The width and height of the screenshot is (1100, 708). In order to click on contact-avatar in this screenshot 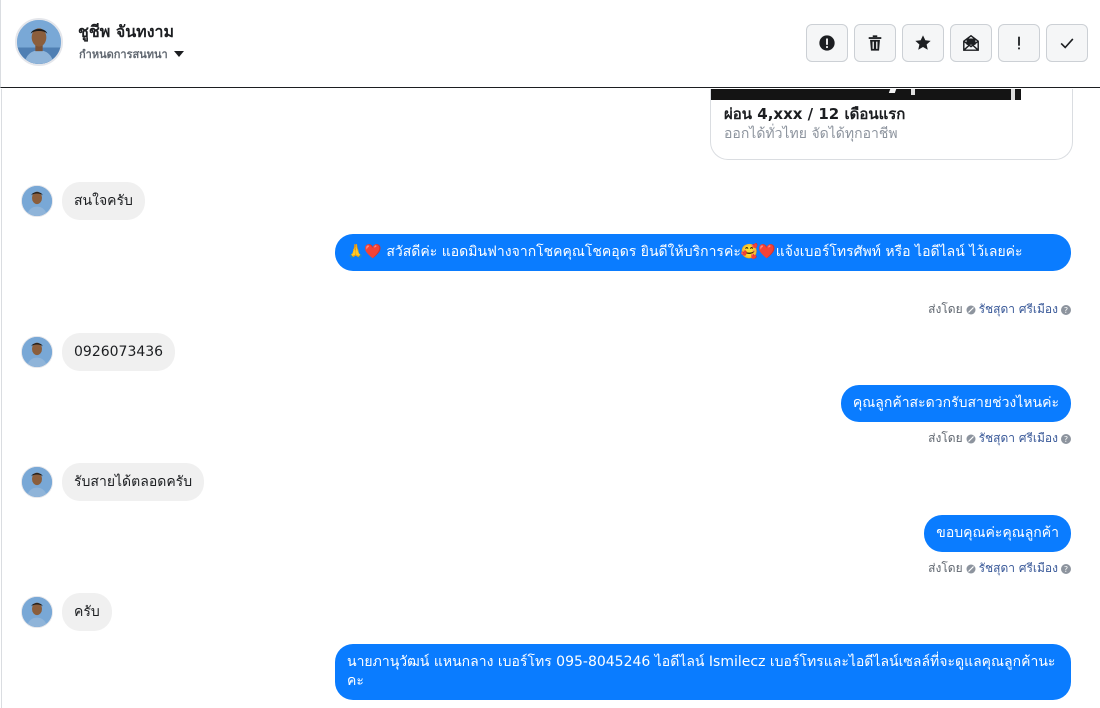, I will do `click(39, 42)`.